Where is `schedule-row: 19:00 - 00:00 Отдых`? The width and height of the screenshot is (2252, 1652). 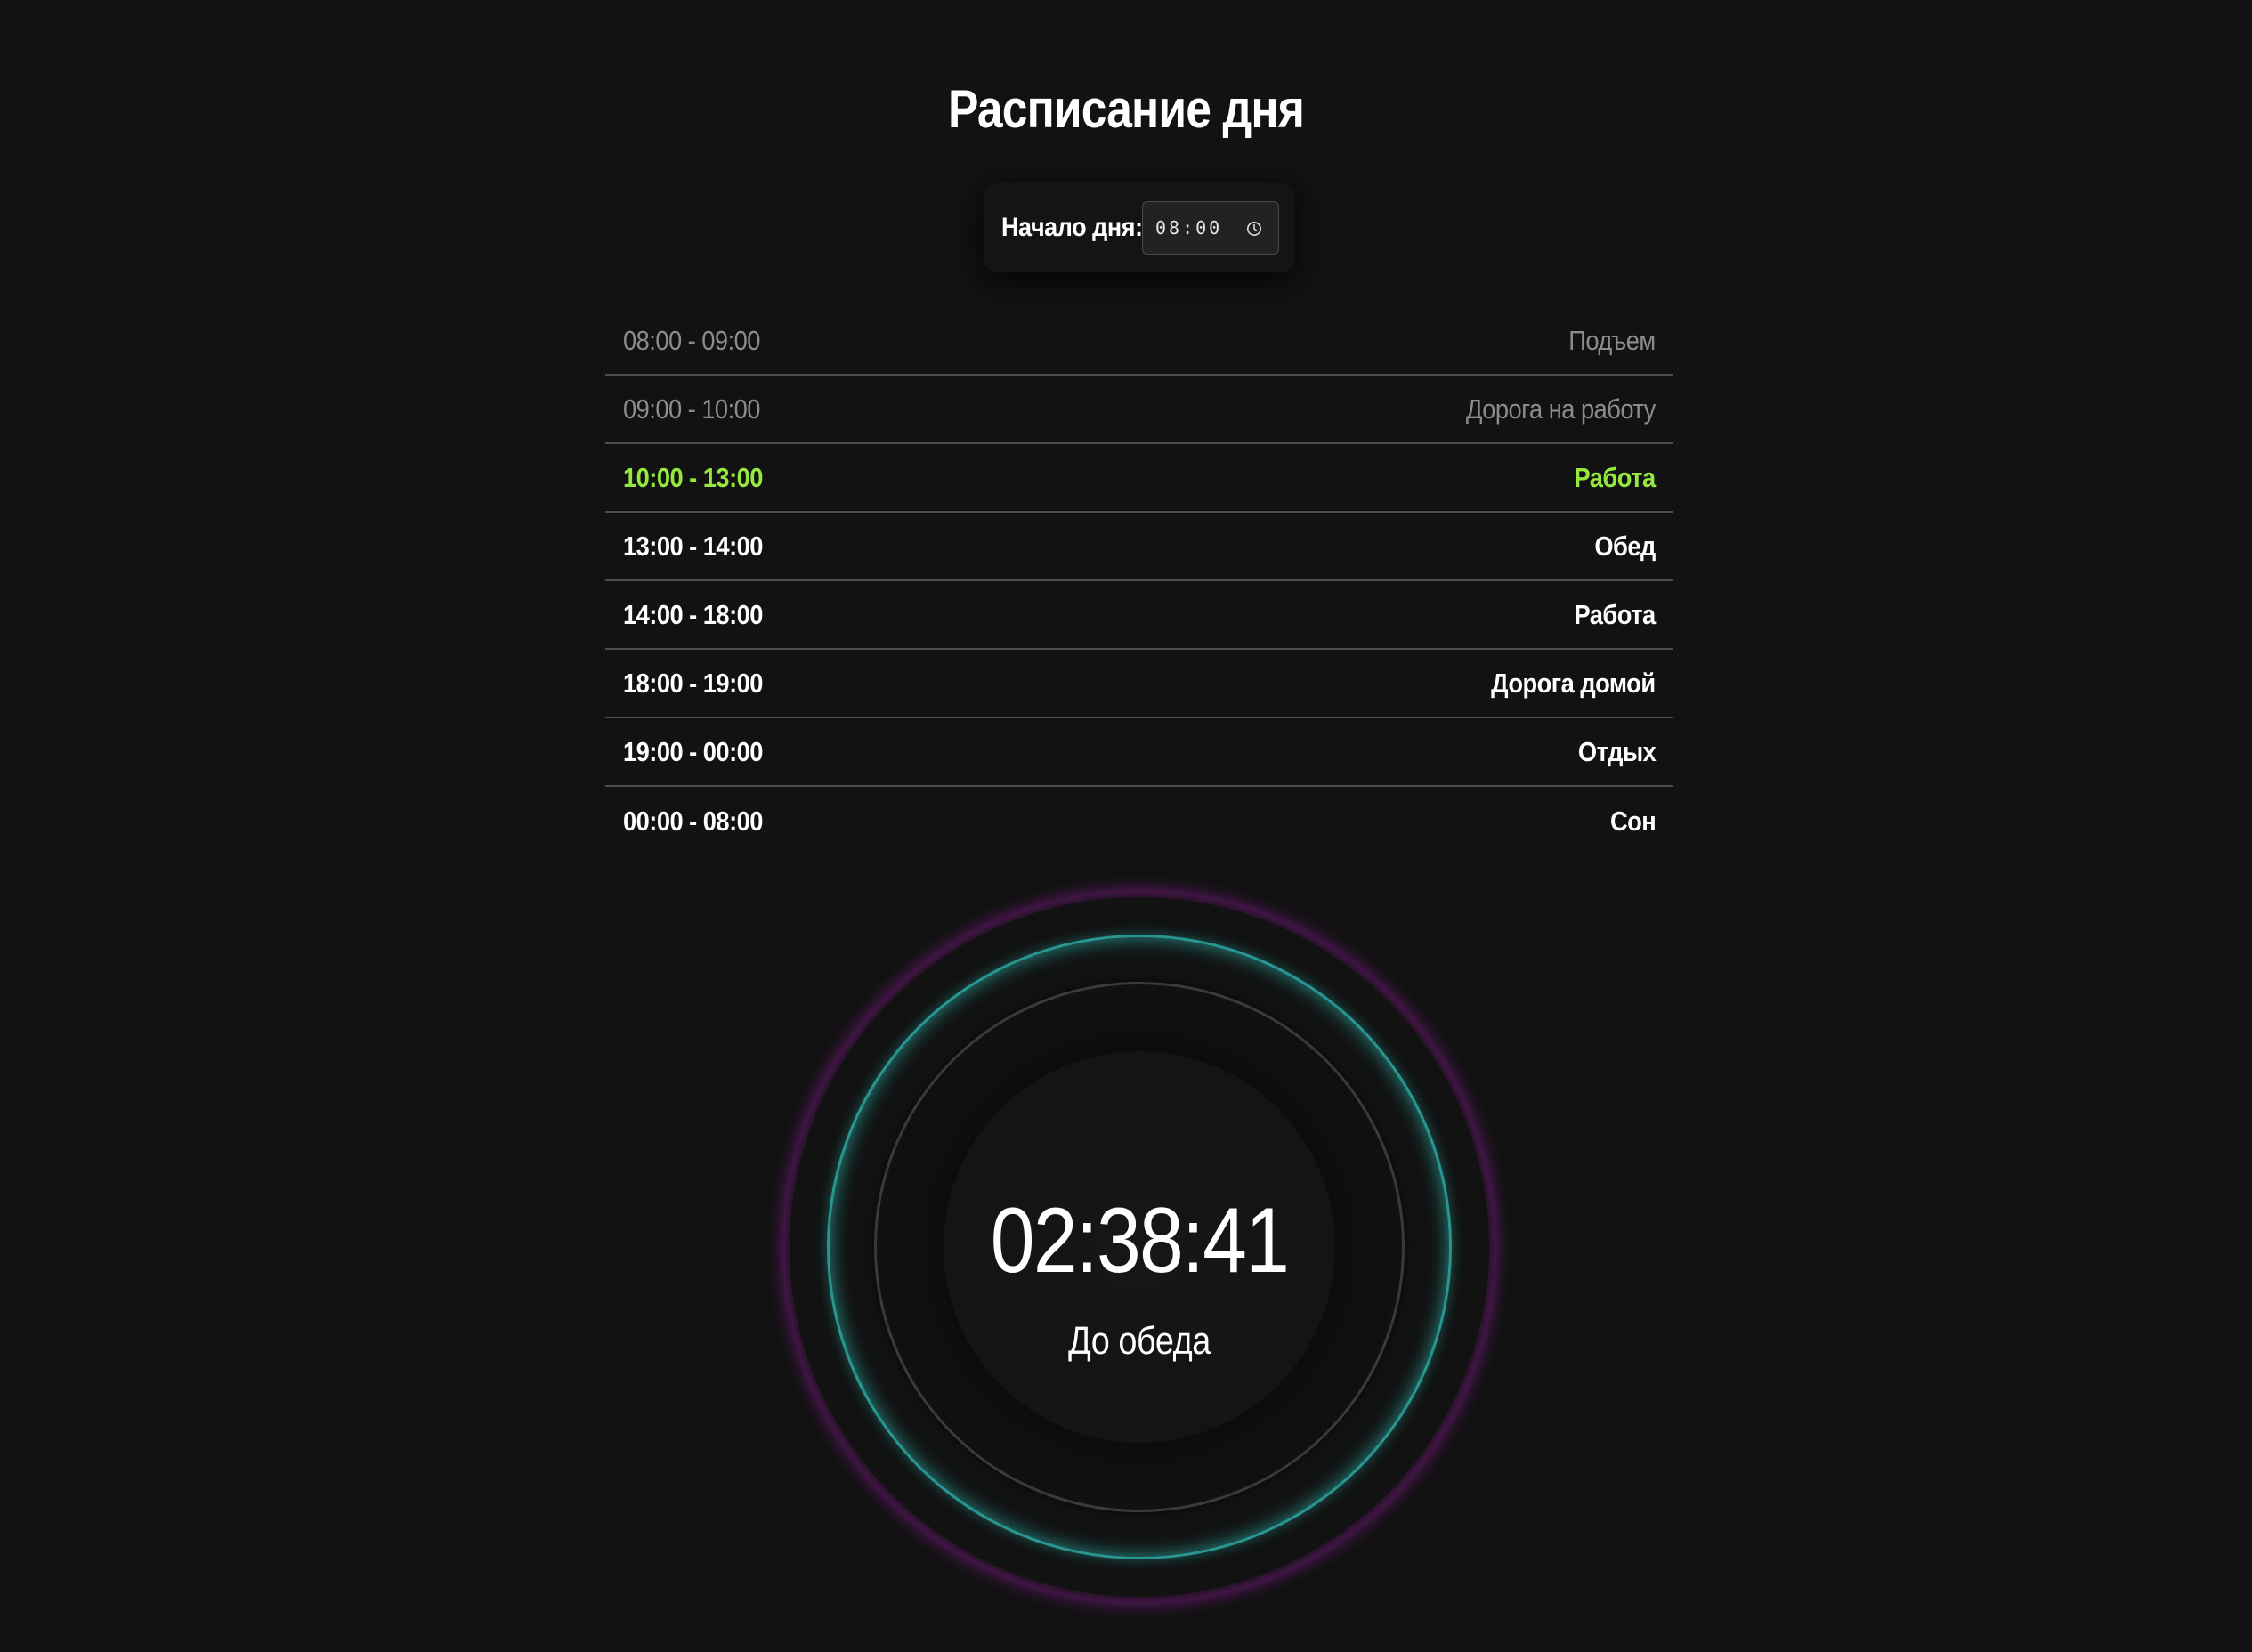 schedule-row: 19:00 - 00:00 Отдых is located at coordinates (1139, 752).